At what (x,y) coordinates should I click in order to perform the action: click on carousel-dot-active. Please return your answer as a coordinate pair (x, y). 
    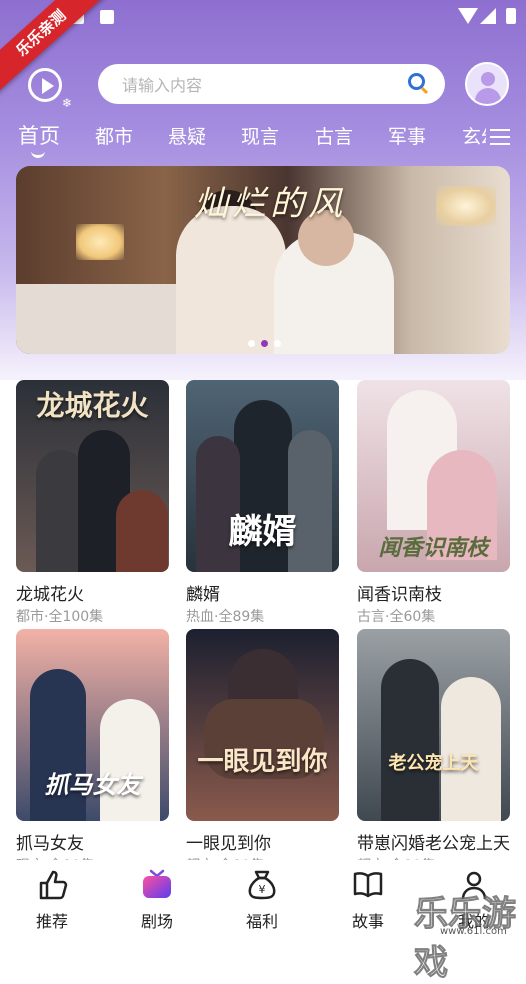
    Looking at the image, I should click on (264, 343).